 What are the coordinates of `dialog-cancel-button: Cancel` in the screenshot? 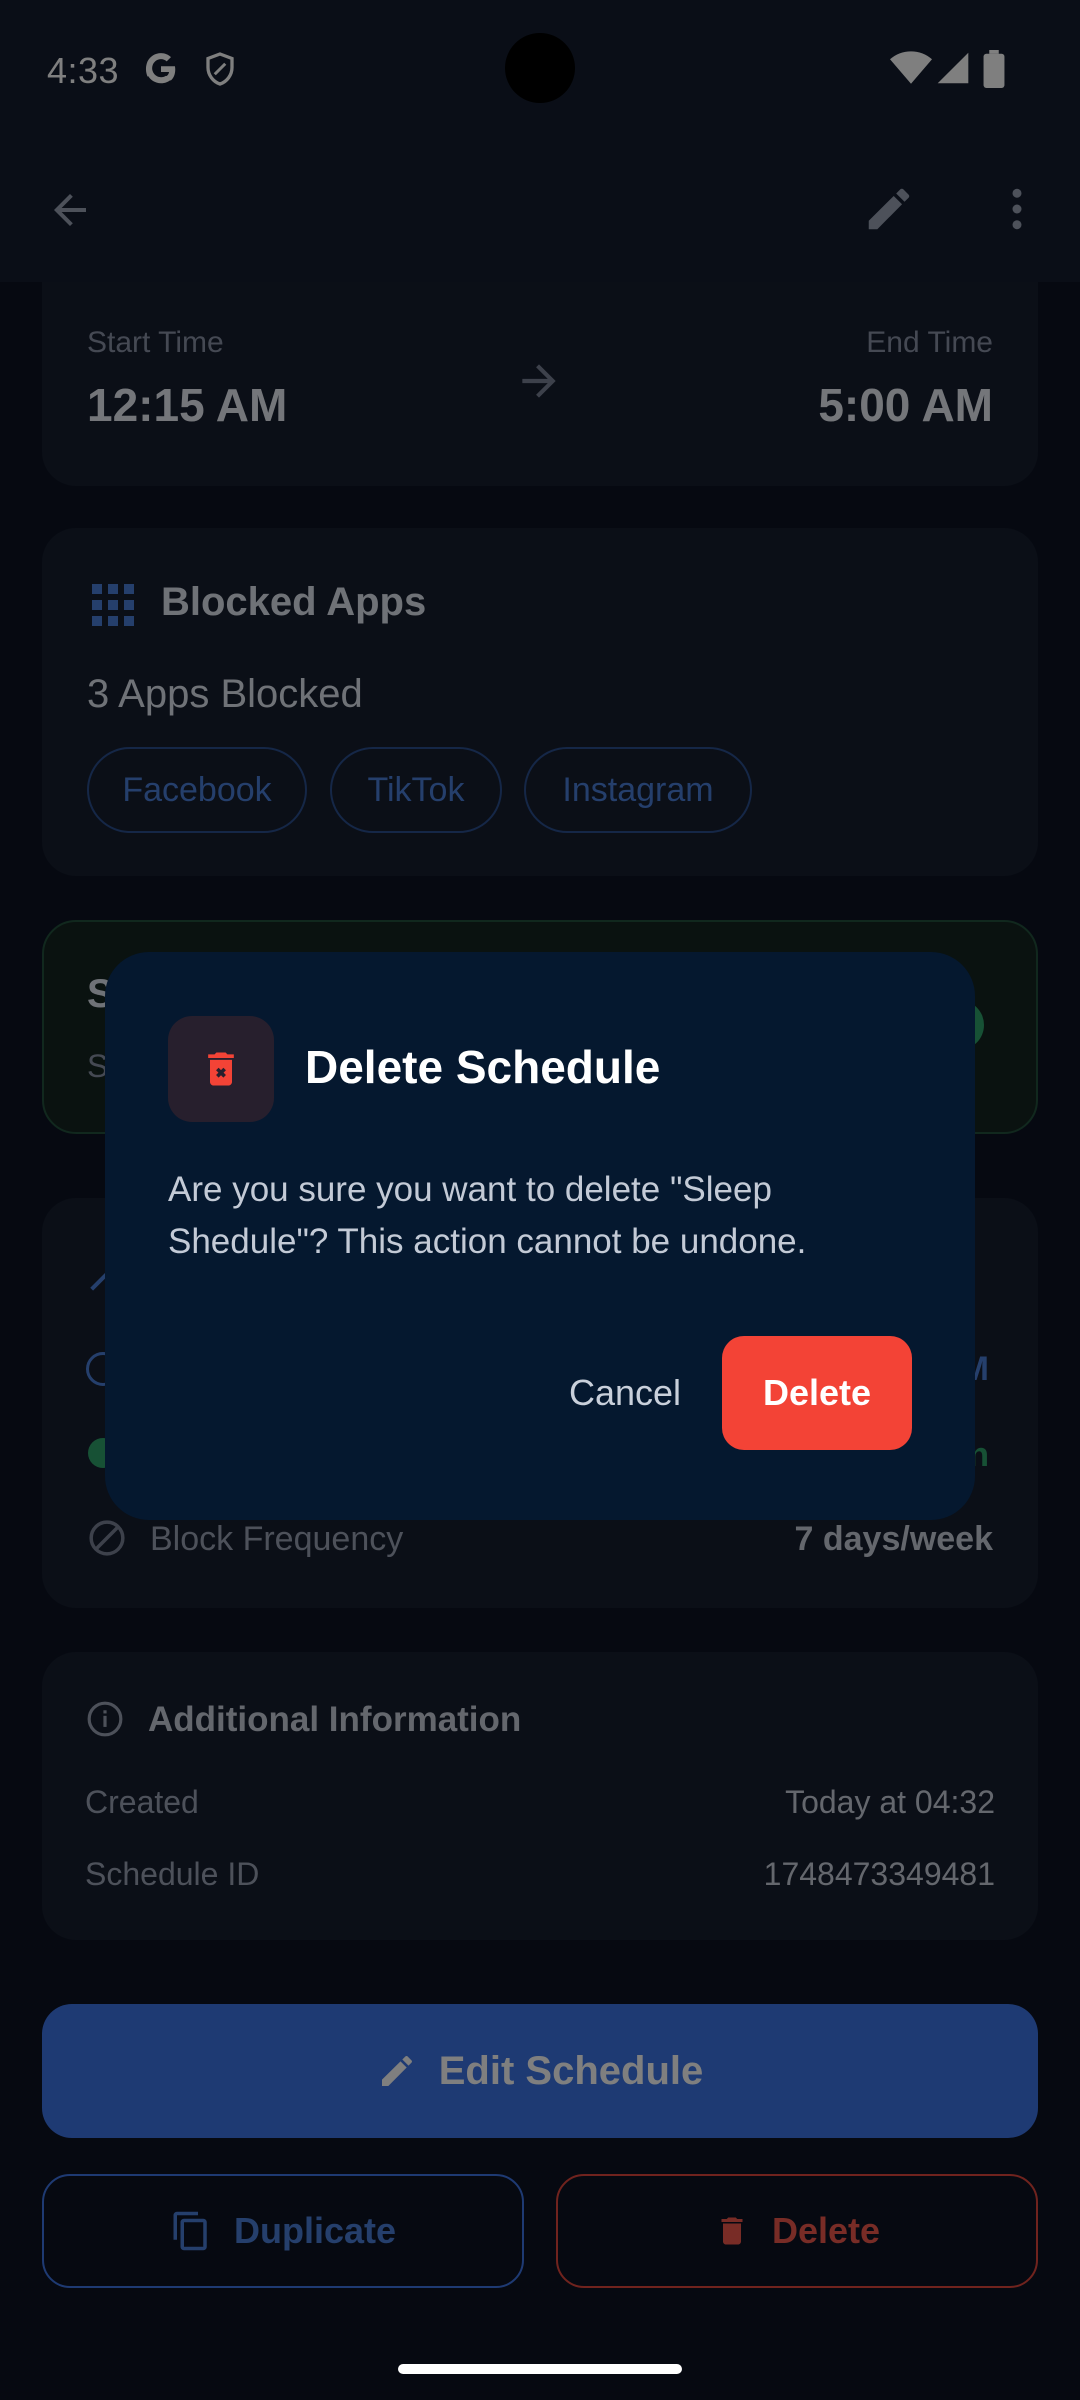 It's located at (625, 1393).